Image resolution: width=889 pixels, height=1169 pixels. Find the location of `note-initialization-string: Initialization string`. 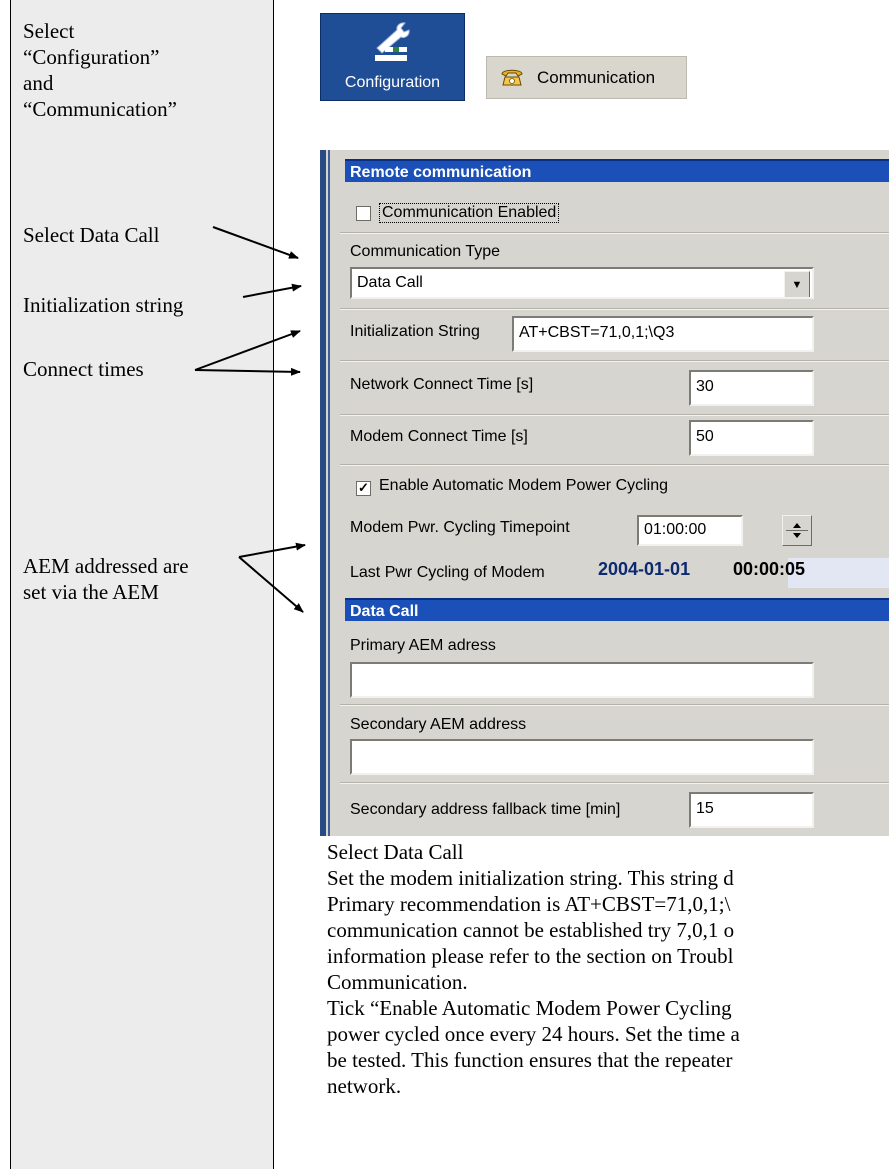

note-initialization-string: Initialization string is located at coordinates (103, 305).